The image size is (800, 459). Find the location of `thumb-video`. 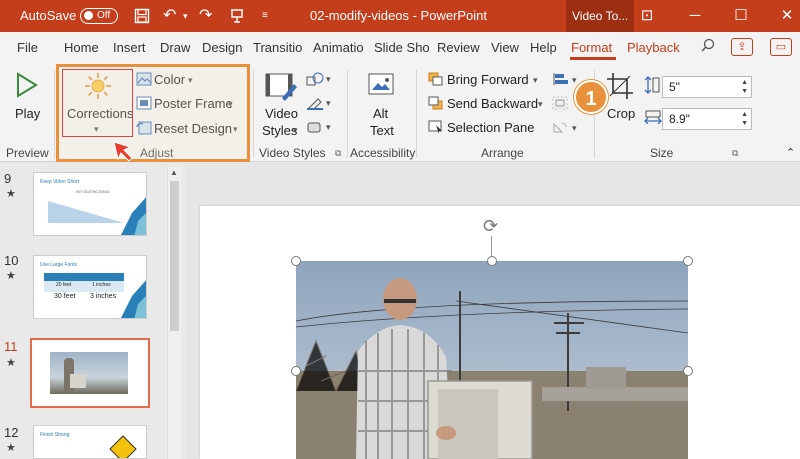

thumb-video is located at coordinates (89, 373).